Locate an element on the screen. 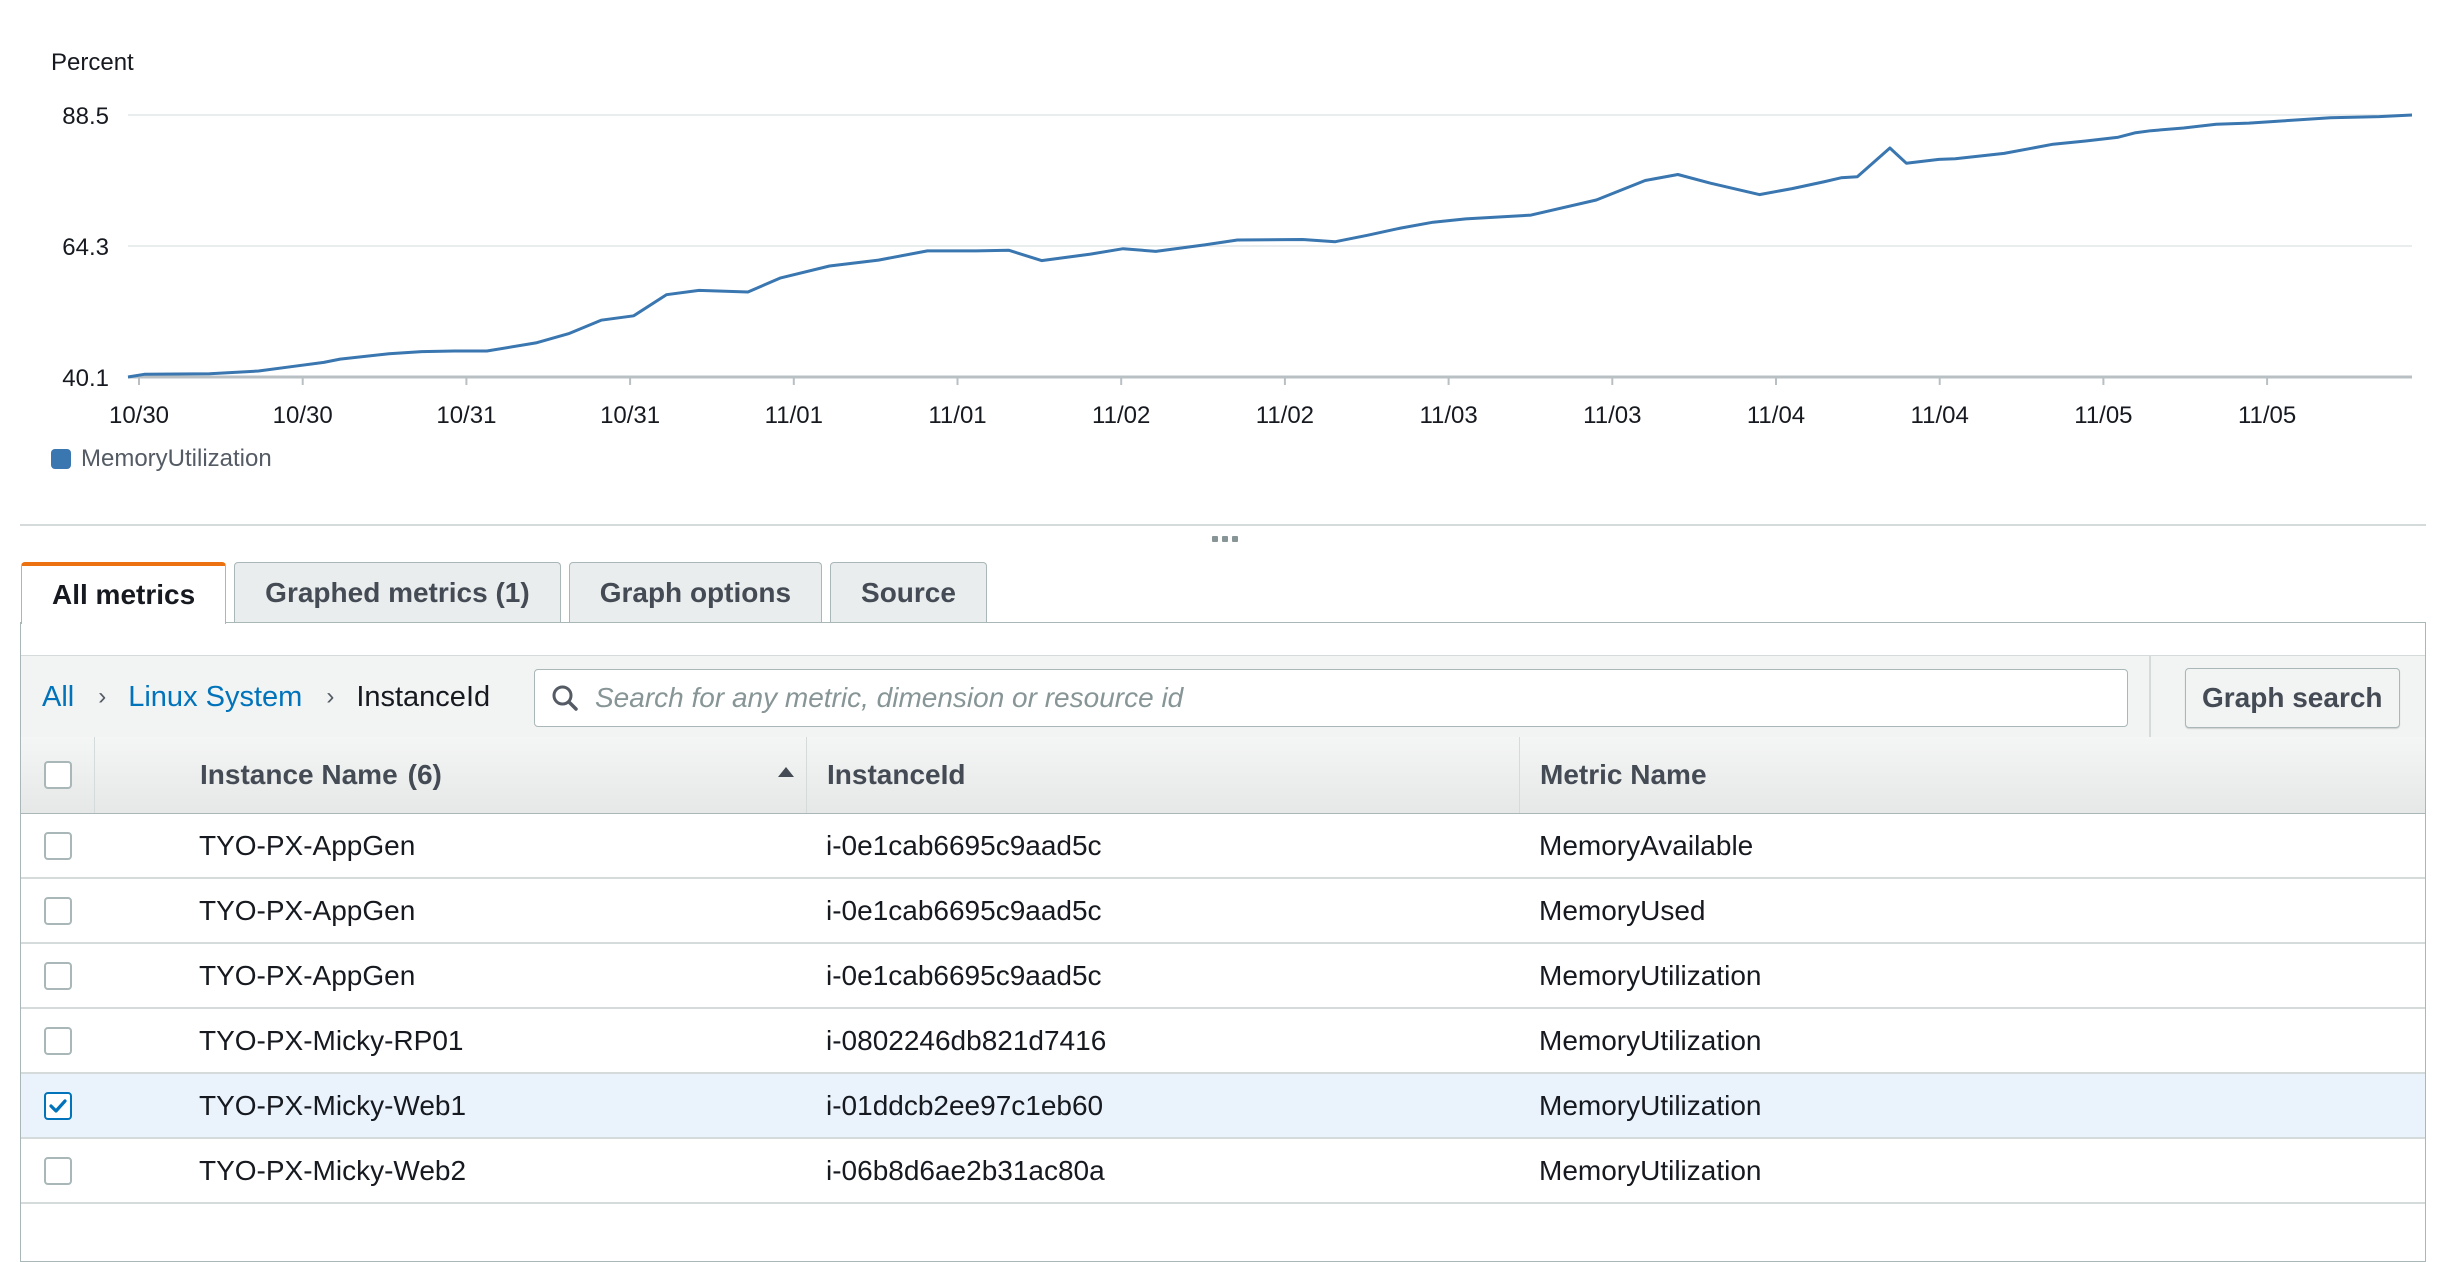  legend-swatch is located at coordinates (61, 459).